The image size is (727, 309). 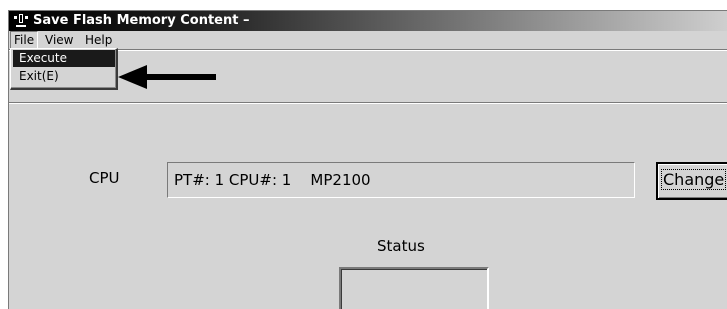 I want to click on cpu-info-field: PT#: 1 CPU#: 1 MP2100, so click(x=401, y=180).